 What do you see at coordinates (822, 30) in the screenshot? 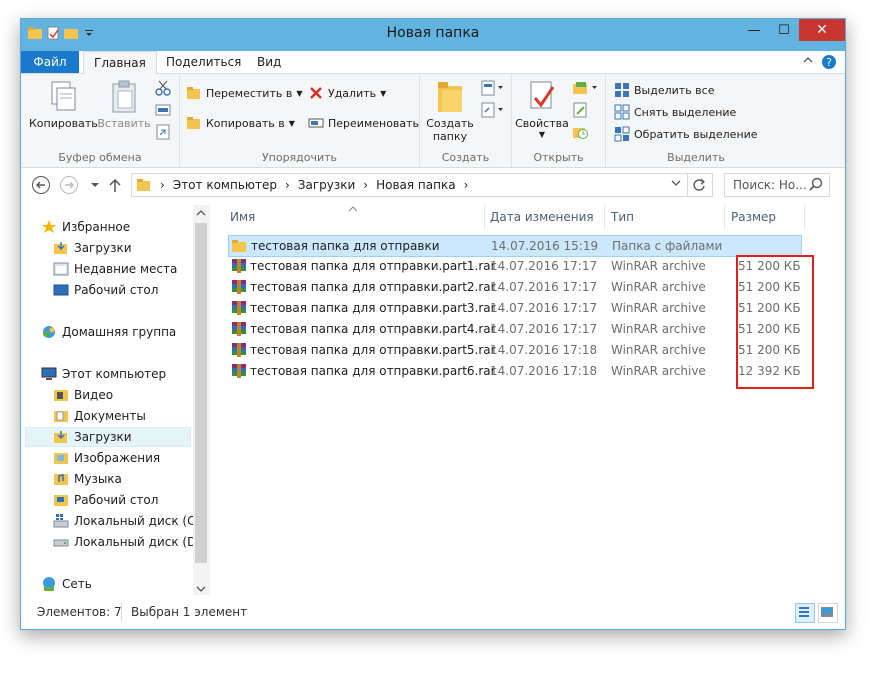
I see `close-button: ✕` at bounding box center [822, 30].